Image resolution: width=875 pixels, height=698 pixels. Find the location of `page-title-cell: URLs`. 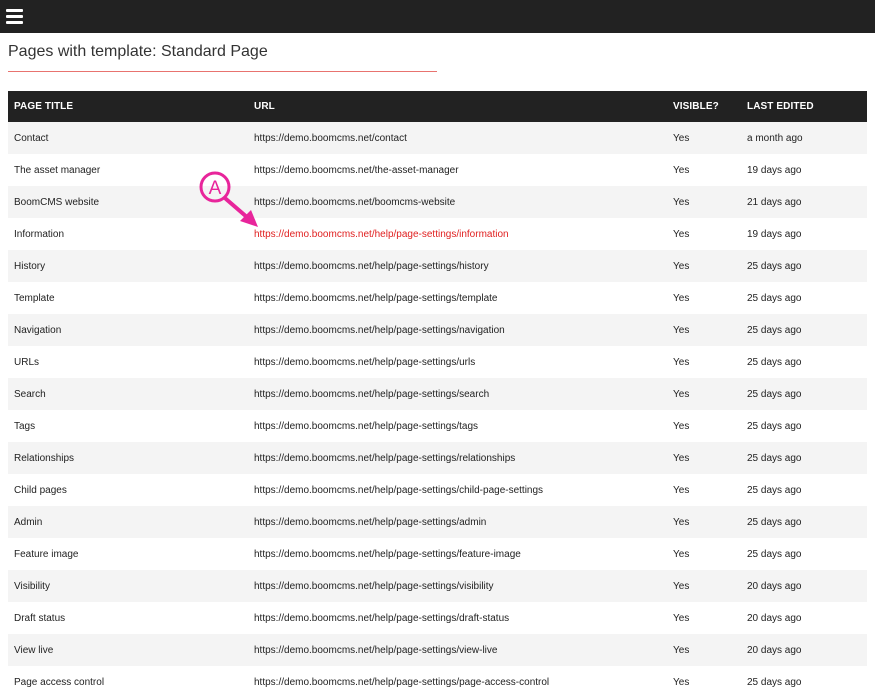

page-title-cell: URLs is located at coordinates (128, 362).